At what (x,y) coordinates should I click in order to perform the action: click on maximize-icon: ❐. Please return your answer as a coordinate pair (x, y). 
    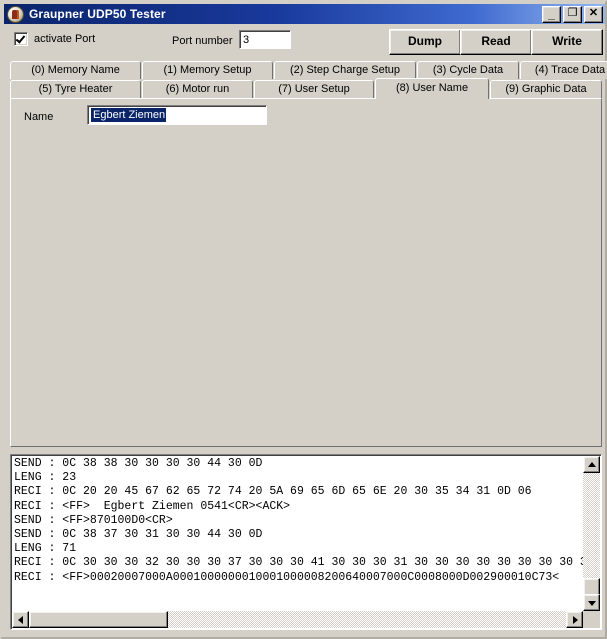
    Looking at the image, I should click on (572, 12).